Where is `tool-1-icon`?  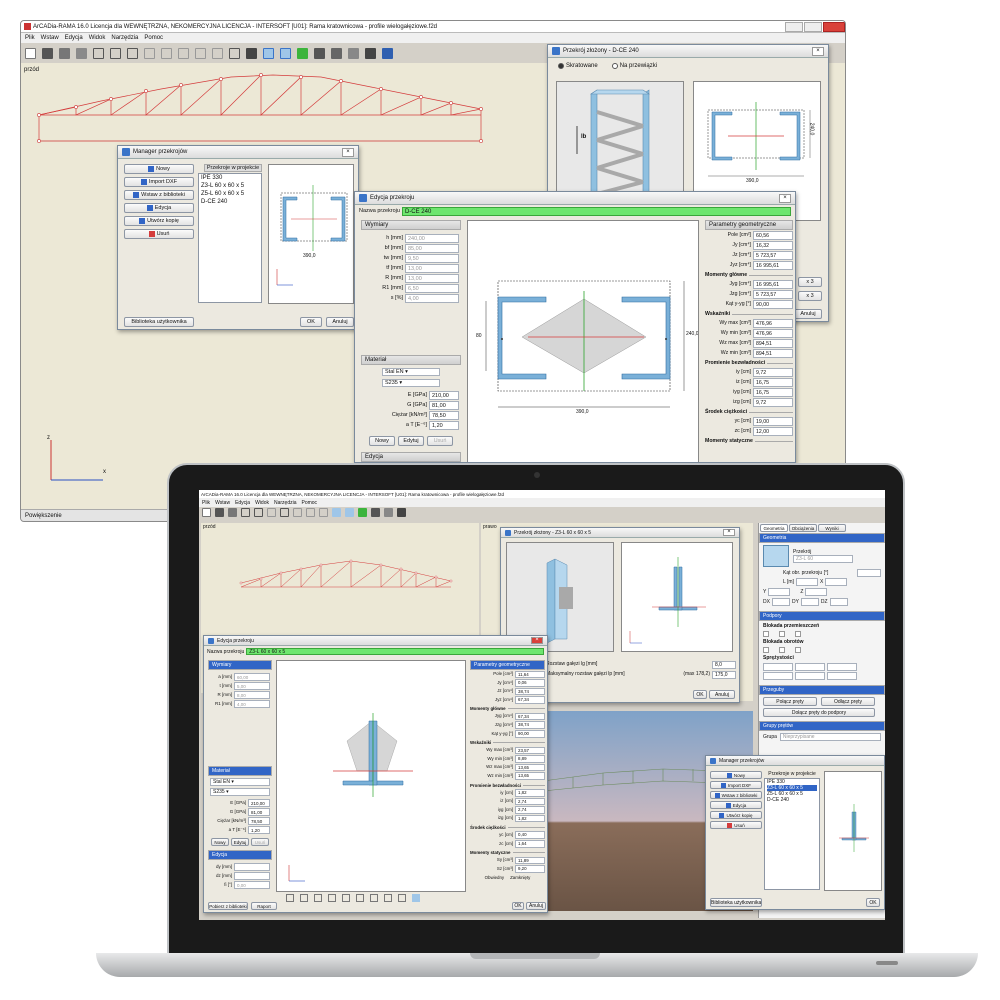
tool-1-icon is located at coordinates (290, 898).